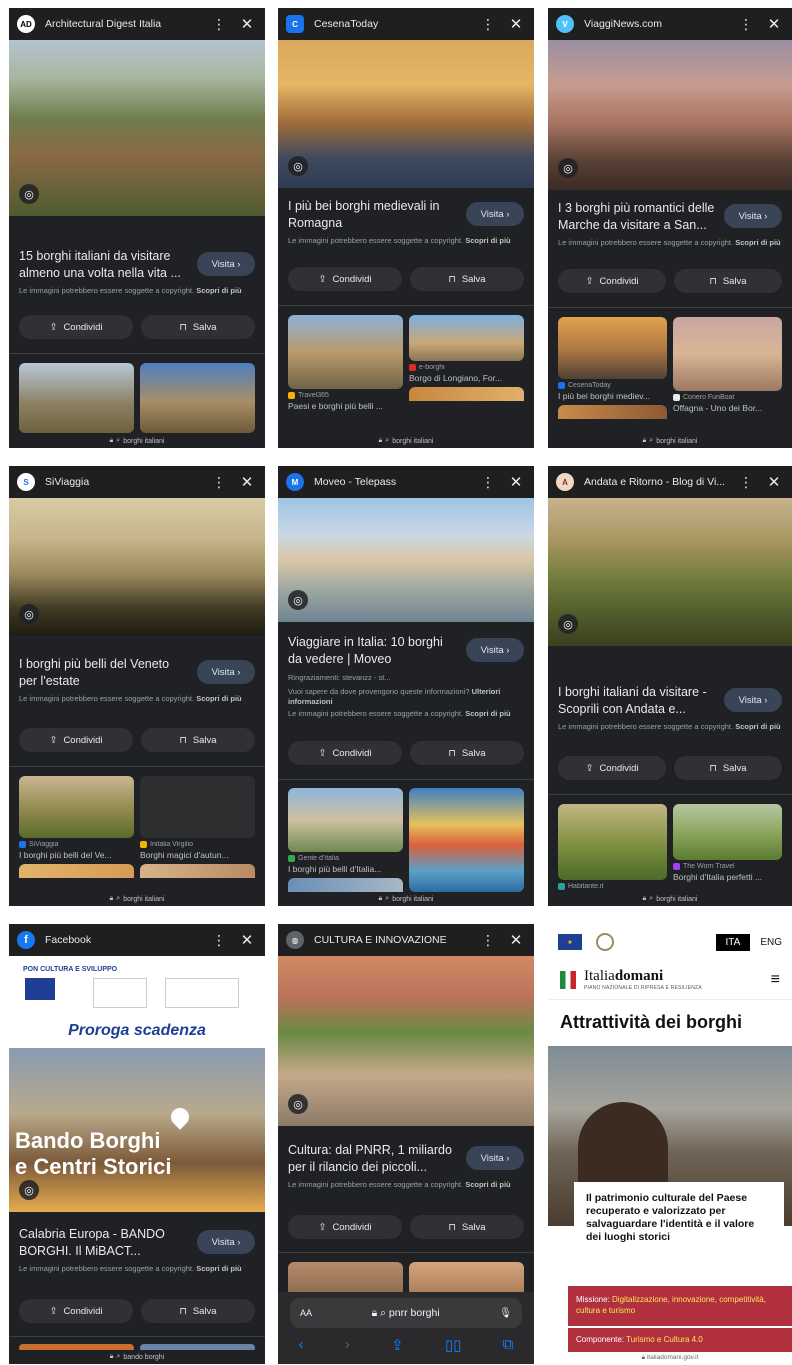  I want to click on related-thumb: Habitante.it, so click(612, 847).